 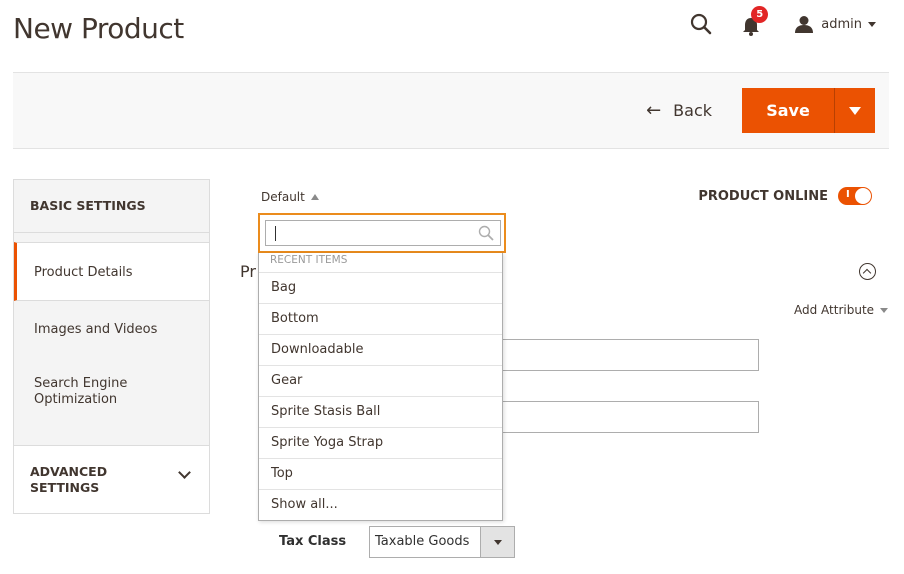 I want to click on save-button-group: Save, so click(x=808, y=110).